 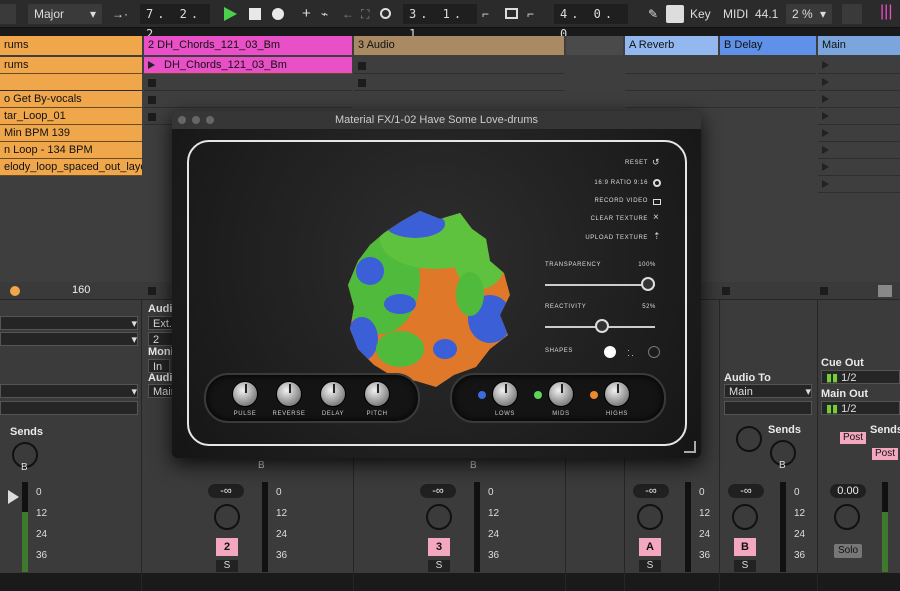 What do you see at coordinates (196, 120) in the screenshot?
I see `minimize-icon` at bounding box center [196, 120].